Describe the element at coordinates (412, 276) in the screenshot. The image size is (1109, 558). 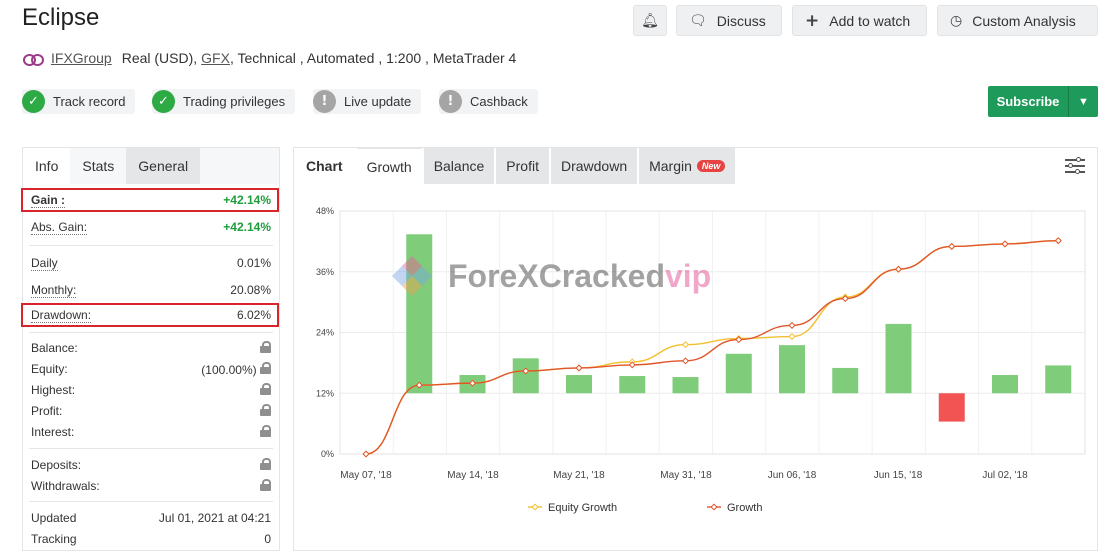
I see `watermark-logo-icon` at that location.